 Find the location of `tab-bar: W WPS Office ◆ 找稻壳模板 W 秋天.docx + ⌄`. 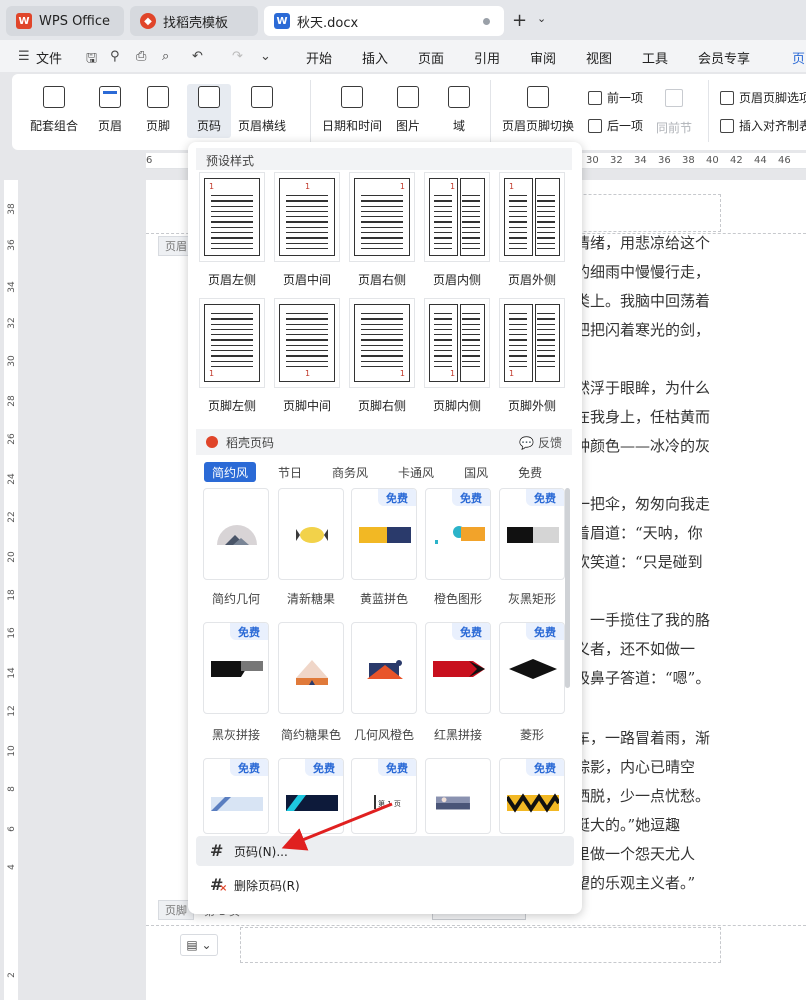

tab-bar: W WPS Office ◆ 找稻壳模板 W 秋天.docx + ⌄ is located at coordinates (403, 20).